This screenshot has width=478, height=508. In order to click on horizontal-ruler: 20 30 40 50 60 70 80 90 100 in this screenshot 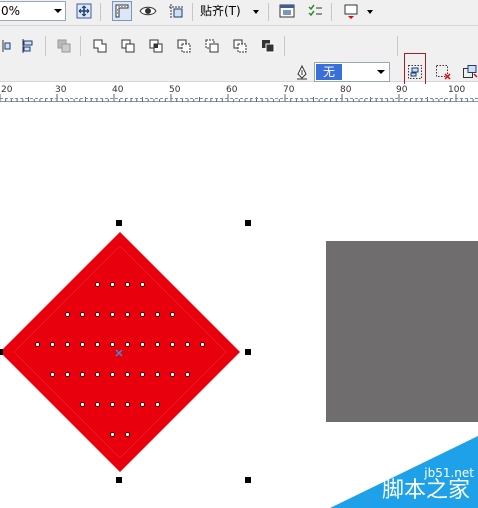, I will do `click(239, 93)`.